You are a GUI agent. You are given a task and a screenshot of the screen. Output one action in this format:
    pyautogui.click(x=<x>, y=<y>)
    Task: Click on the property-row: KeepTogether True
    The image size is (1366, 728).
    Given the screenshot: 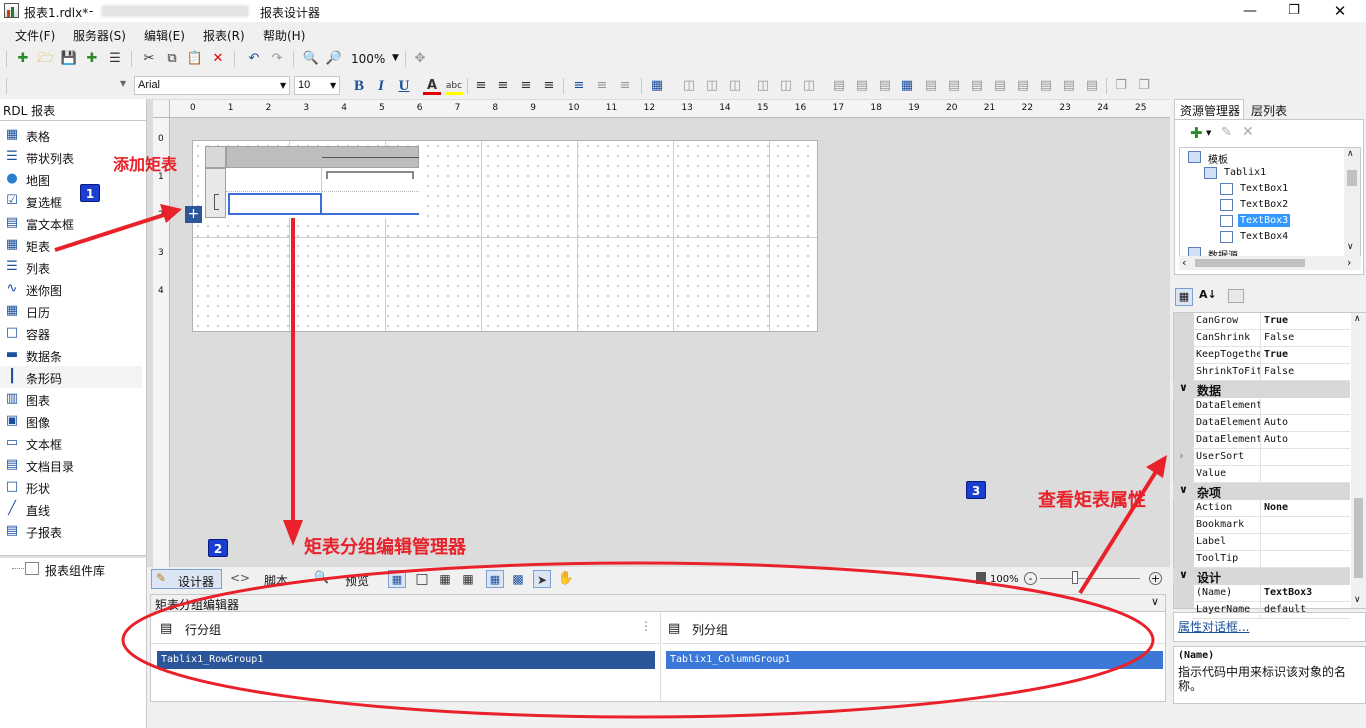 What is the action you would take?
    pyautogui.click(x=1271, y=355)
    